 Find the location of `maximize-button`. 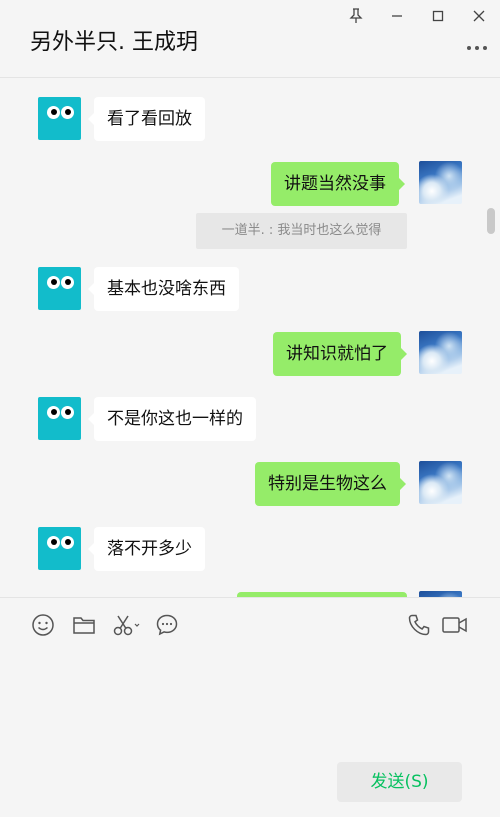

maximize-button is located at coordinates (438, 16).